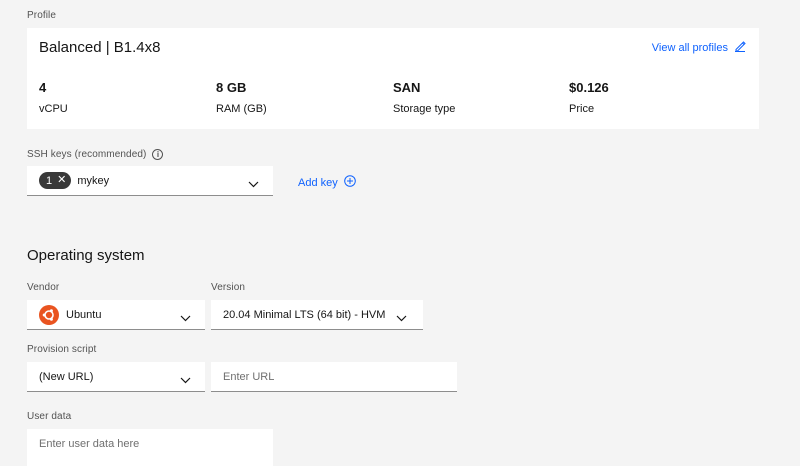 The height and width of the screenshot is (466, 800). What do you see at coordinates (150, 181) in the screenshot?
I see `ssh-keys-dropdown: 1 ✕ mykey` at bounding box center [150, 181].